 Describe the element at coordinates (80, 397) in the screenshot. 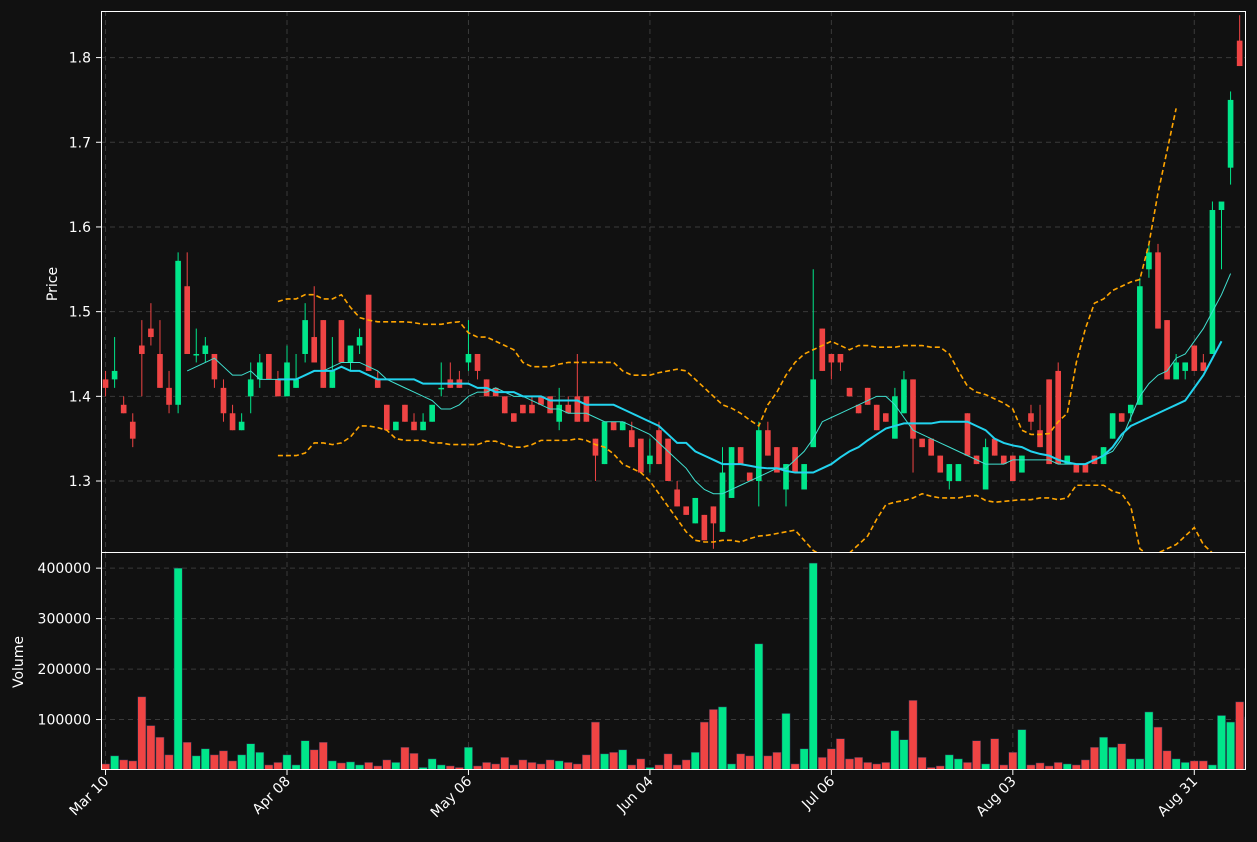

I see `price-tick-label: 1.4` at that location.